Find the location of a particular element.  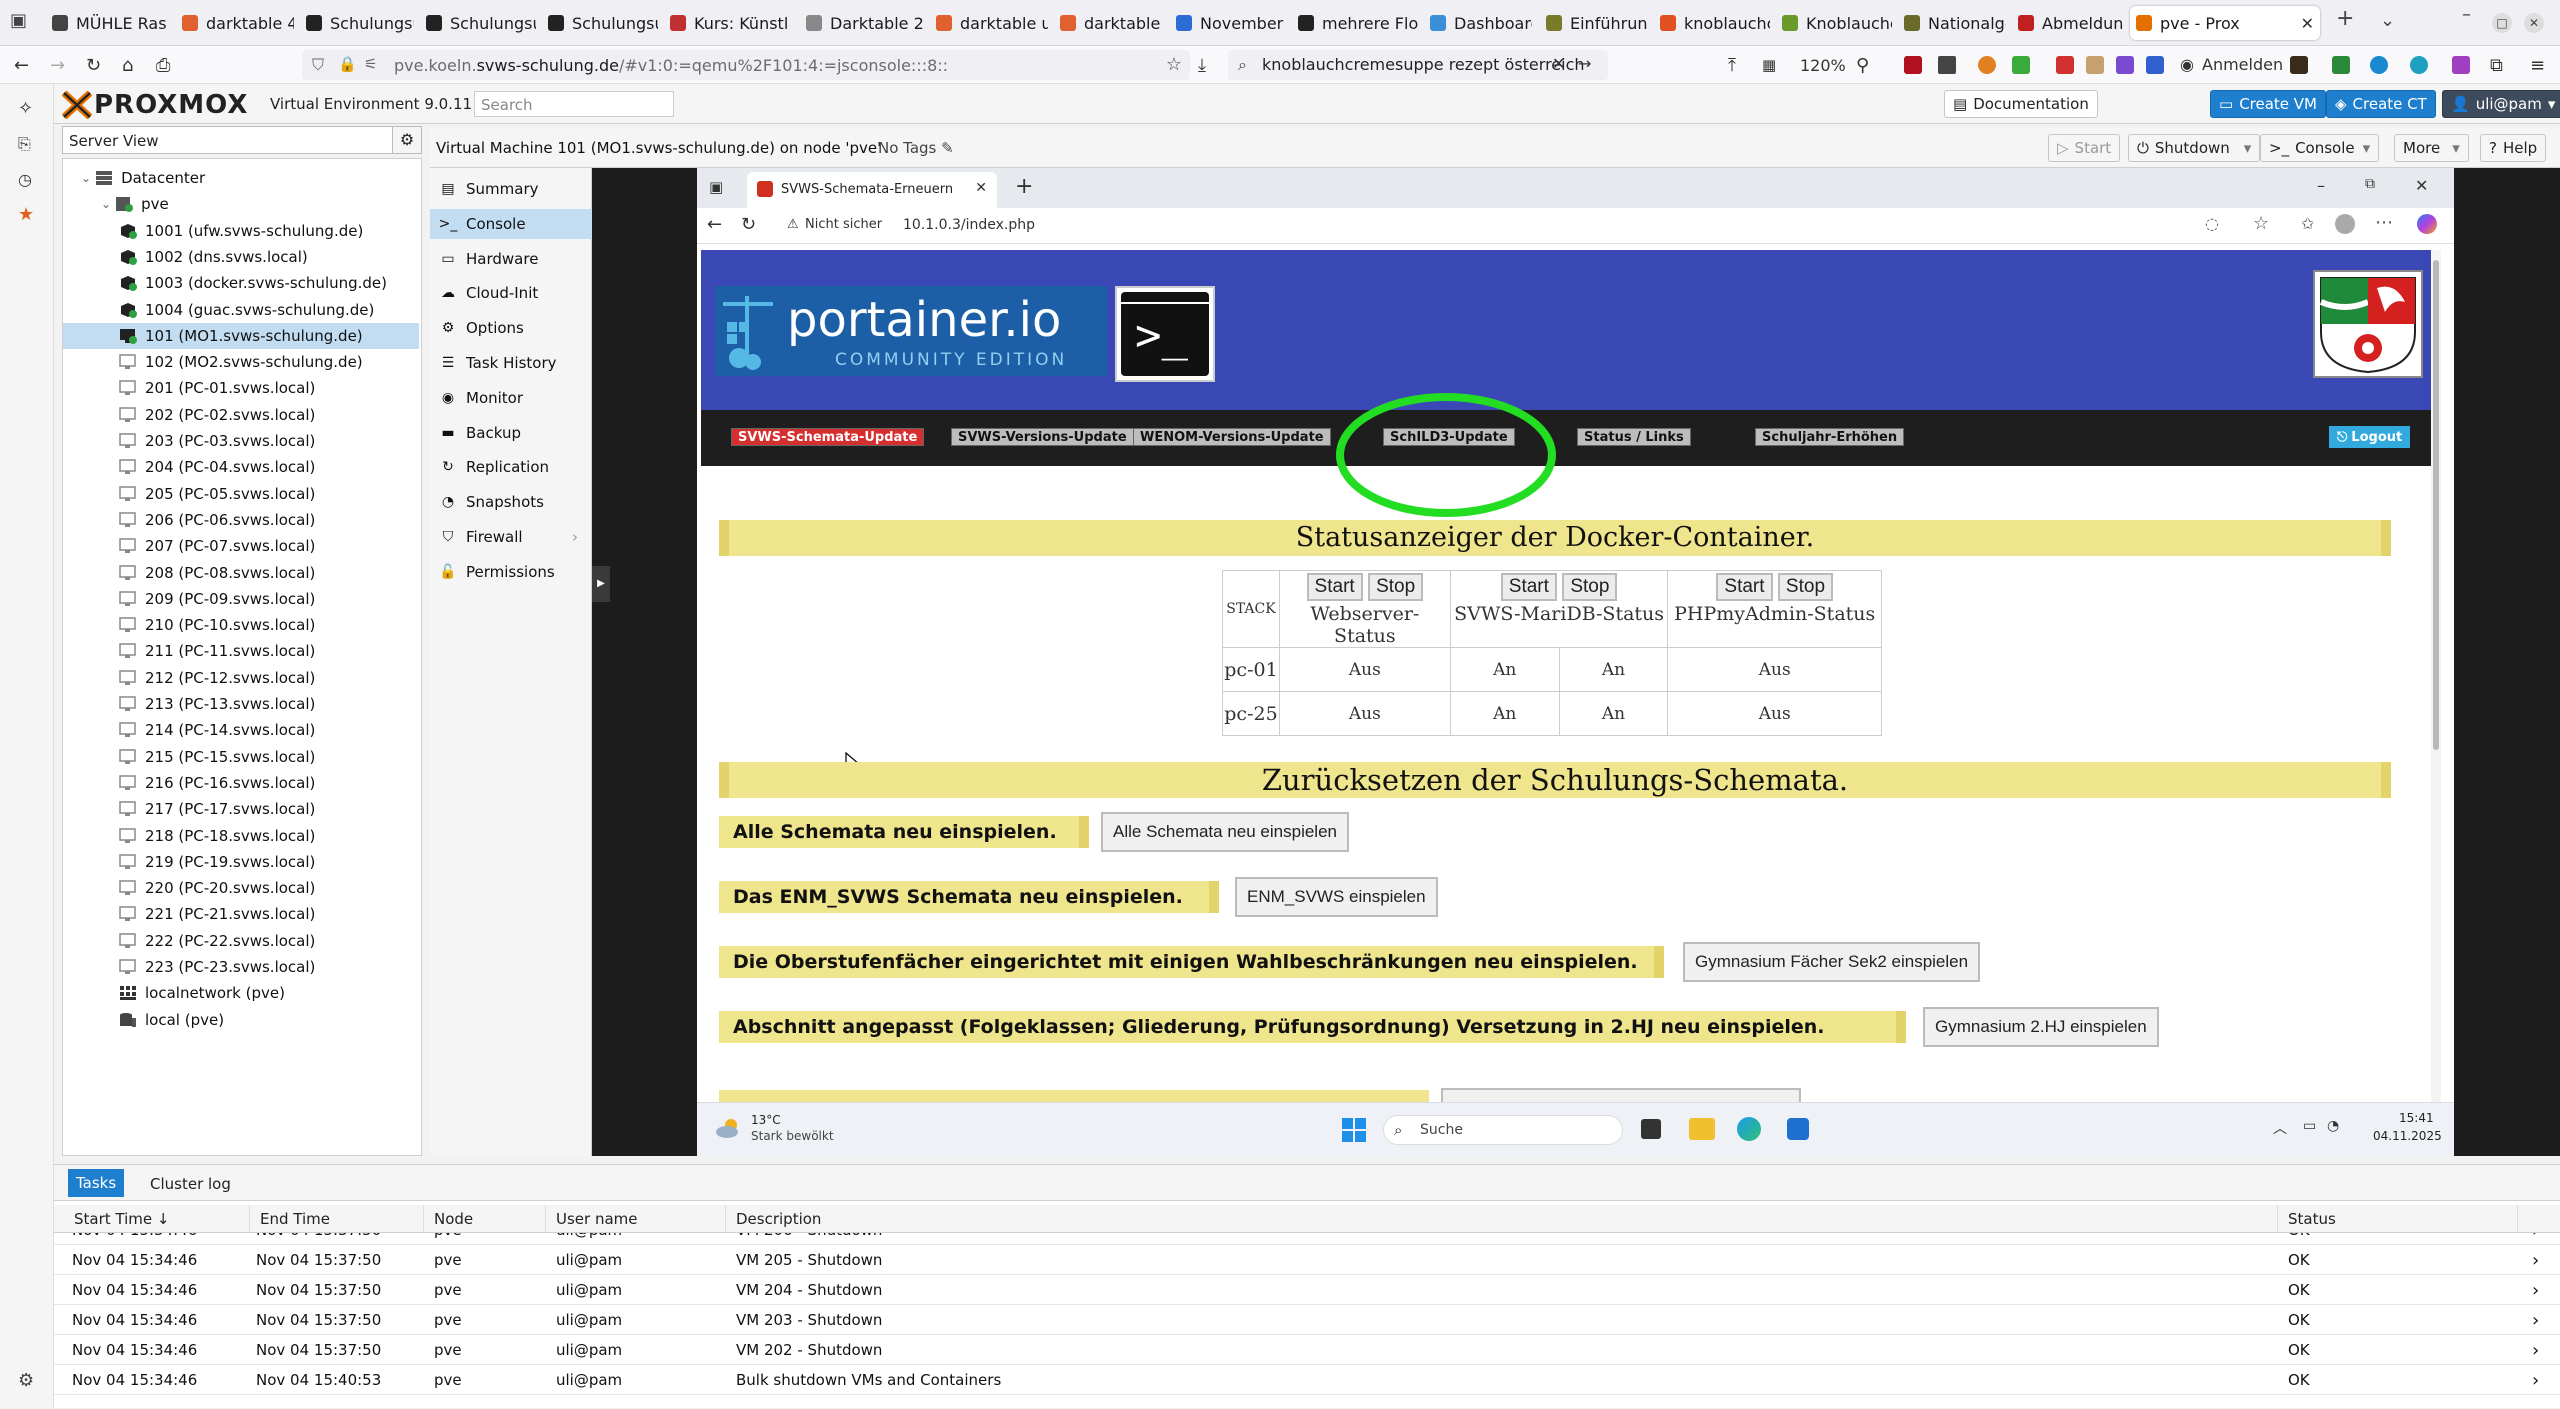

tab-overflow-icon: ⌄ is located at coordinates (2387, 20).